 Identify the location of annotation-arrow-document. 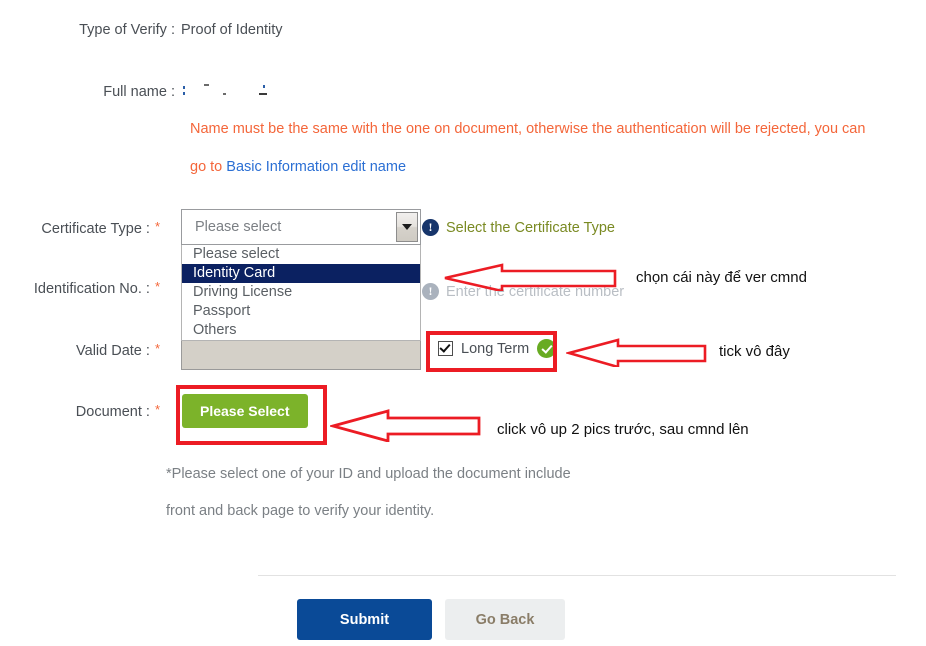
(405, 425).